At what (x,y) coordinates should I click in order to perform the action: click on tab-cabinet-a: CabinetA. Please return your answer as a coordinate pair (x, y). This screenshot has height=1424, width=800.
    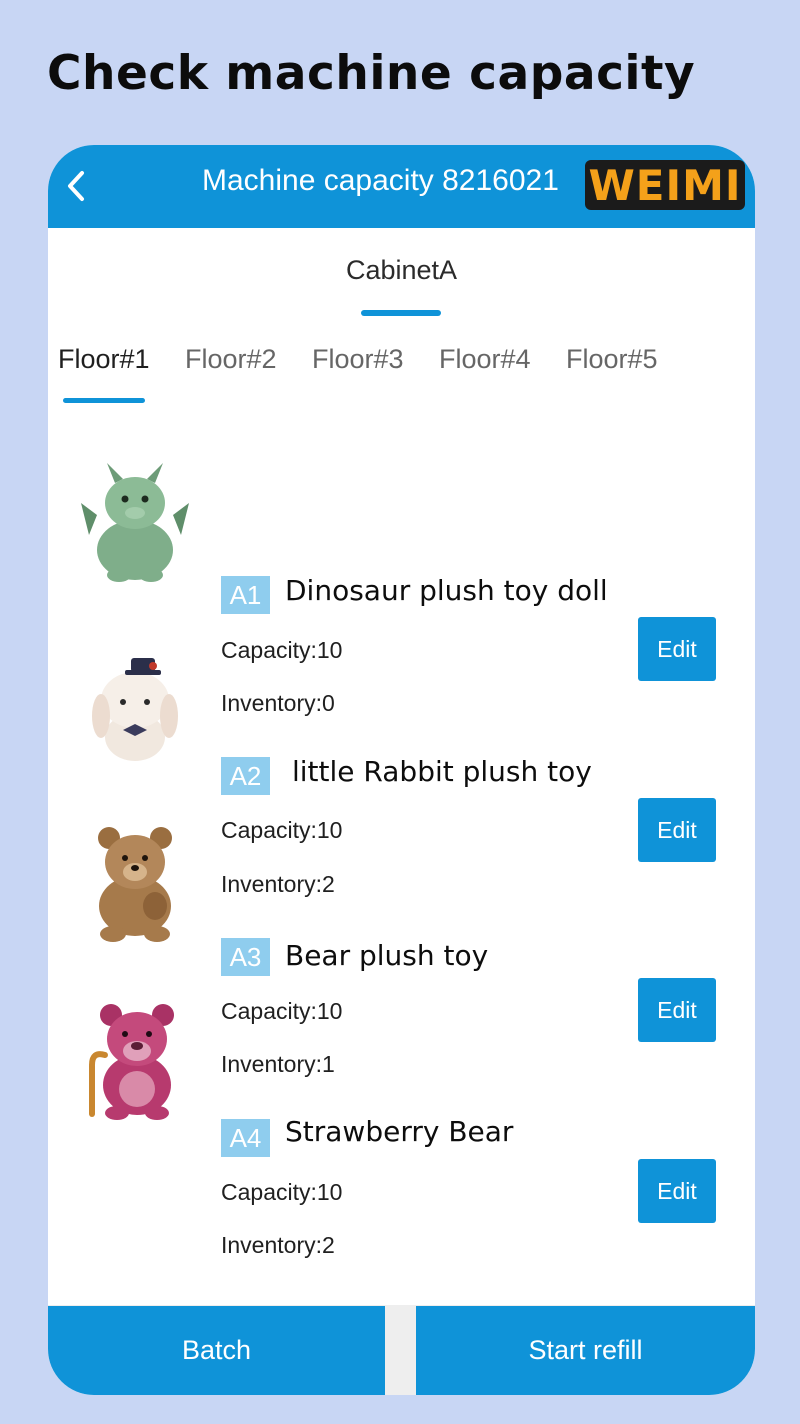
    Looking at the image, I should click on (401, 270).